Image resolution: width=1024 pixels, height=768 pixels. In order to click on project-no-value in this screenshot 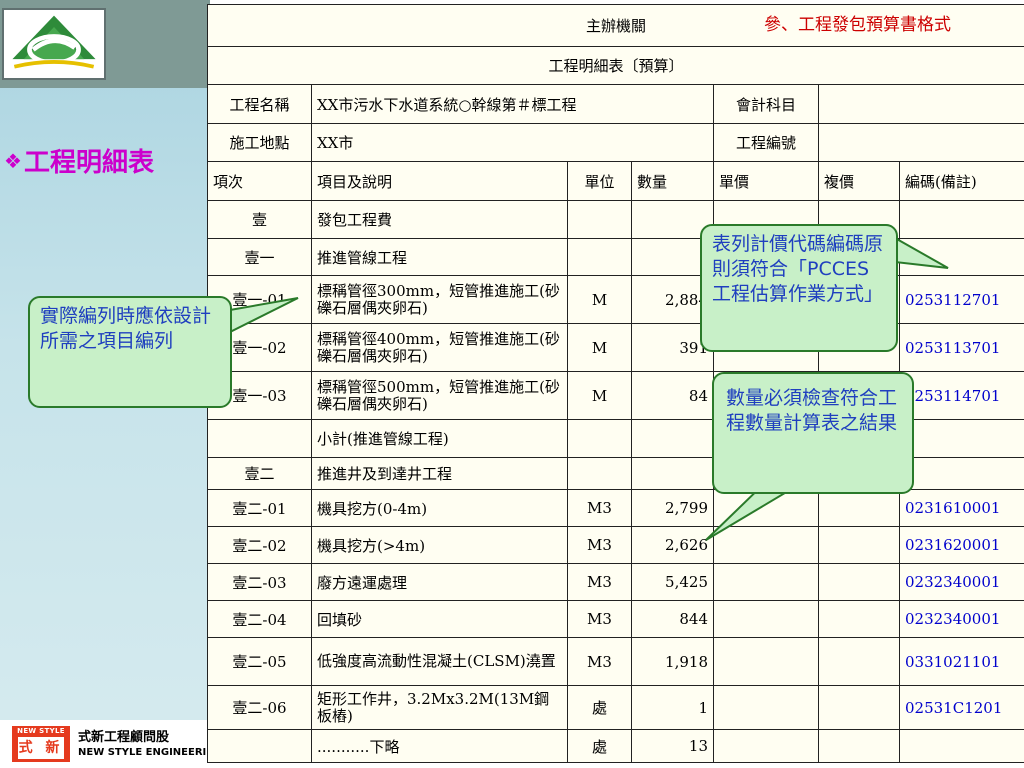, I will do `click(920, 142)`.